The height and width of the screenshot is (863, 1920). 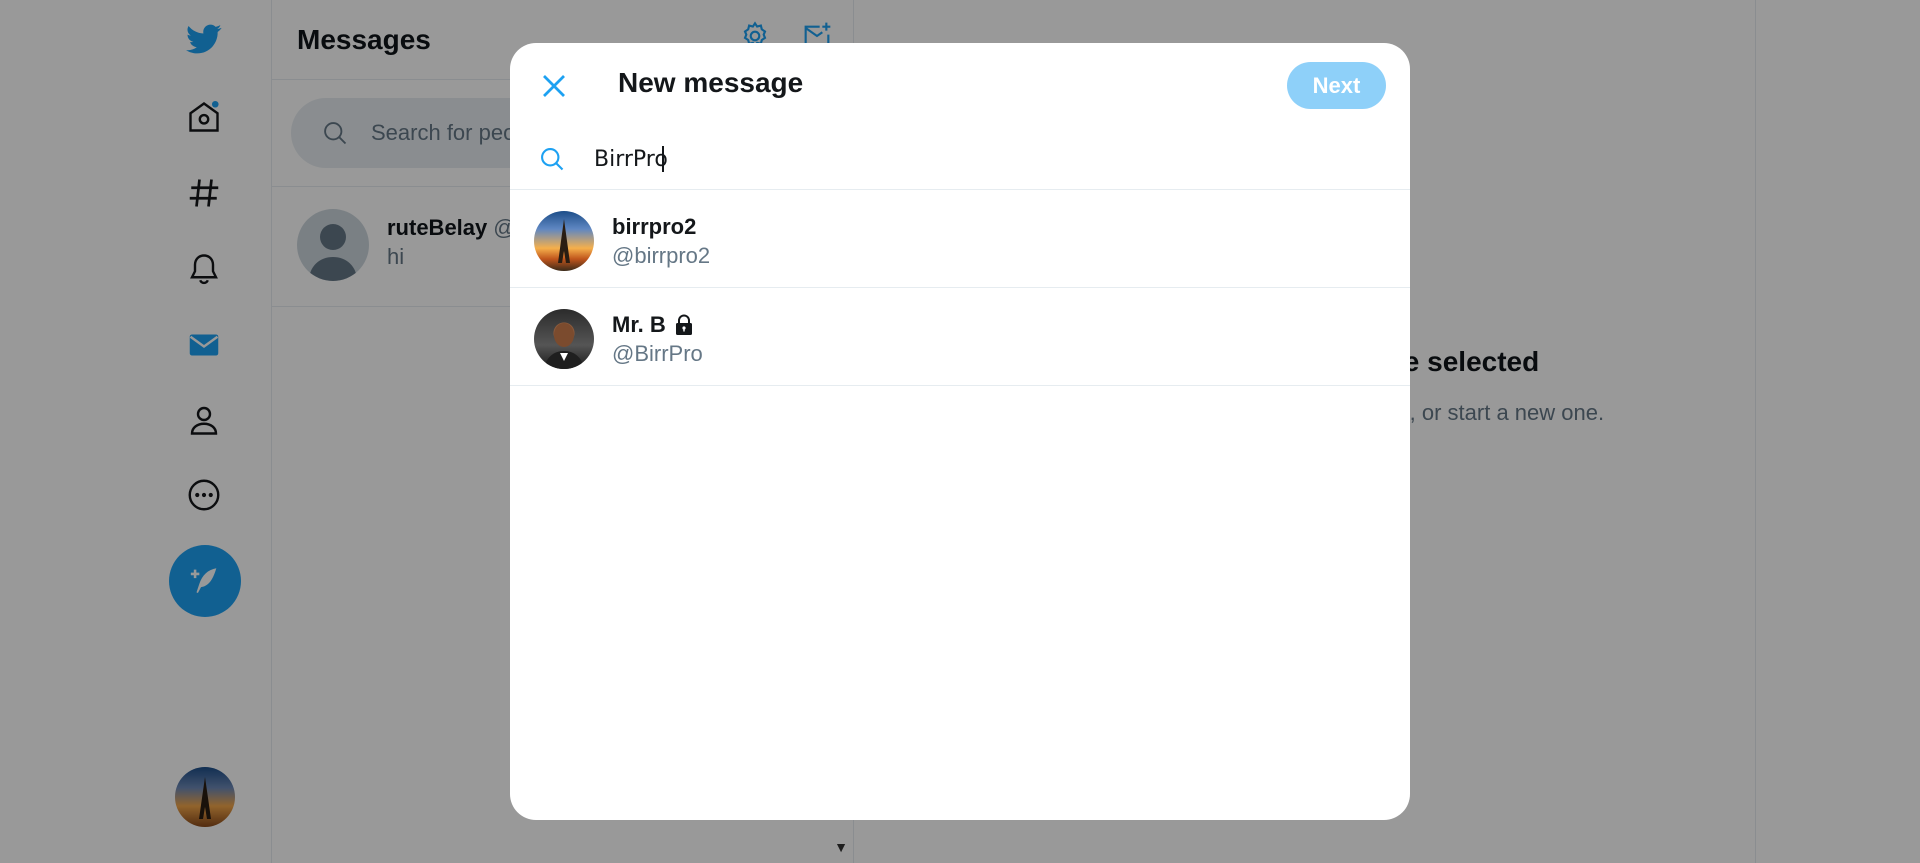 I want to click on people-search-row, so click(x=960, y=162).